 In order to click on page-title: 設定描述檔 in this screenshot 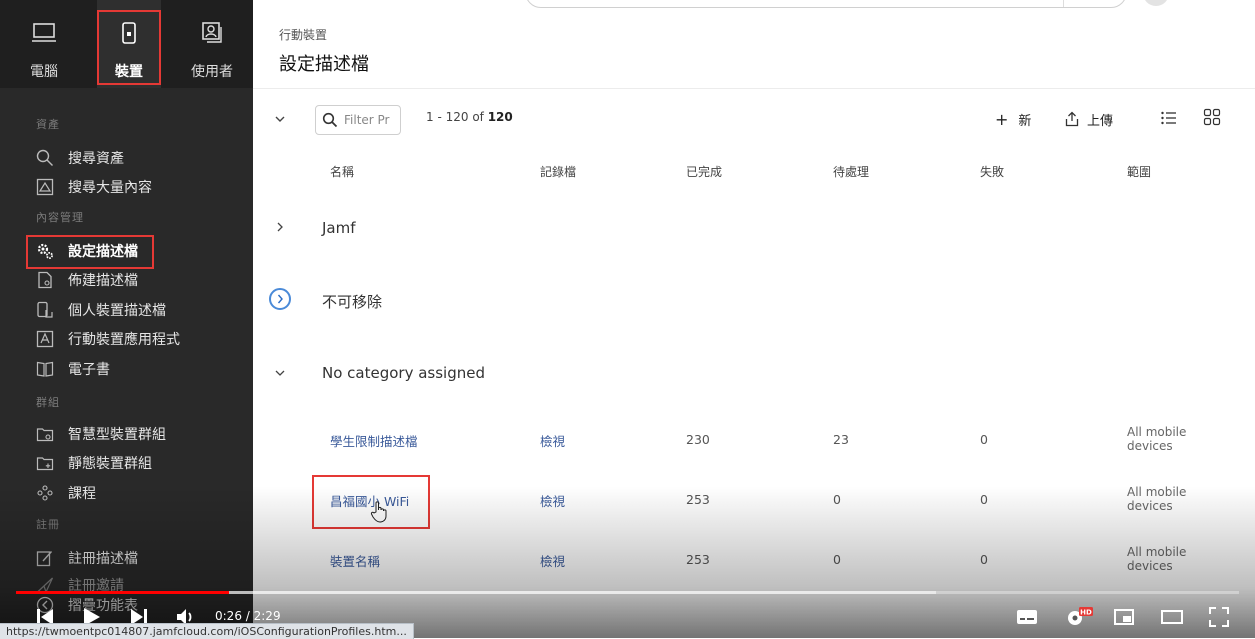, I will do `click(324, 64)`.